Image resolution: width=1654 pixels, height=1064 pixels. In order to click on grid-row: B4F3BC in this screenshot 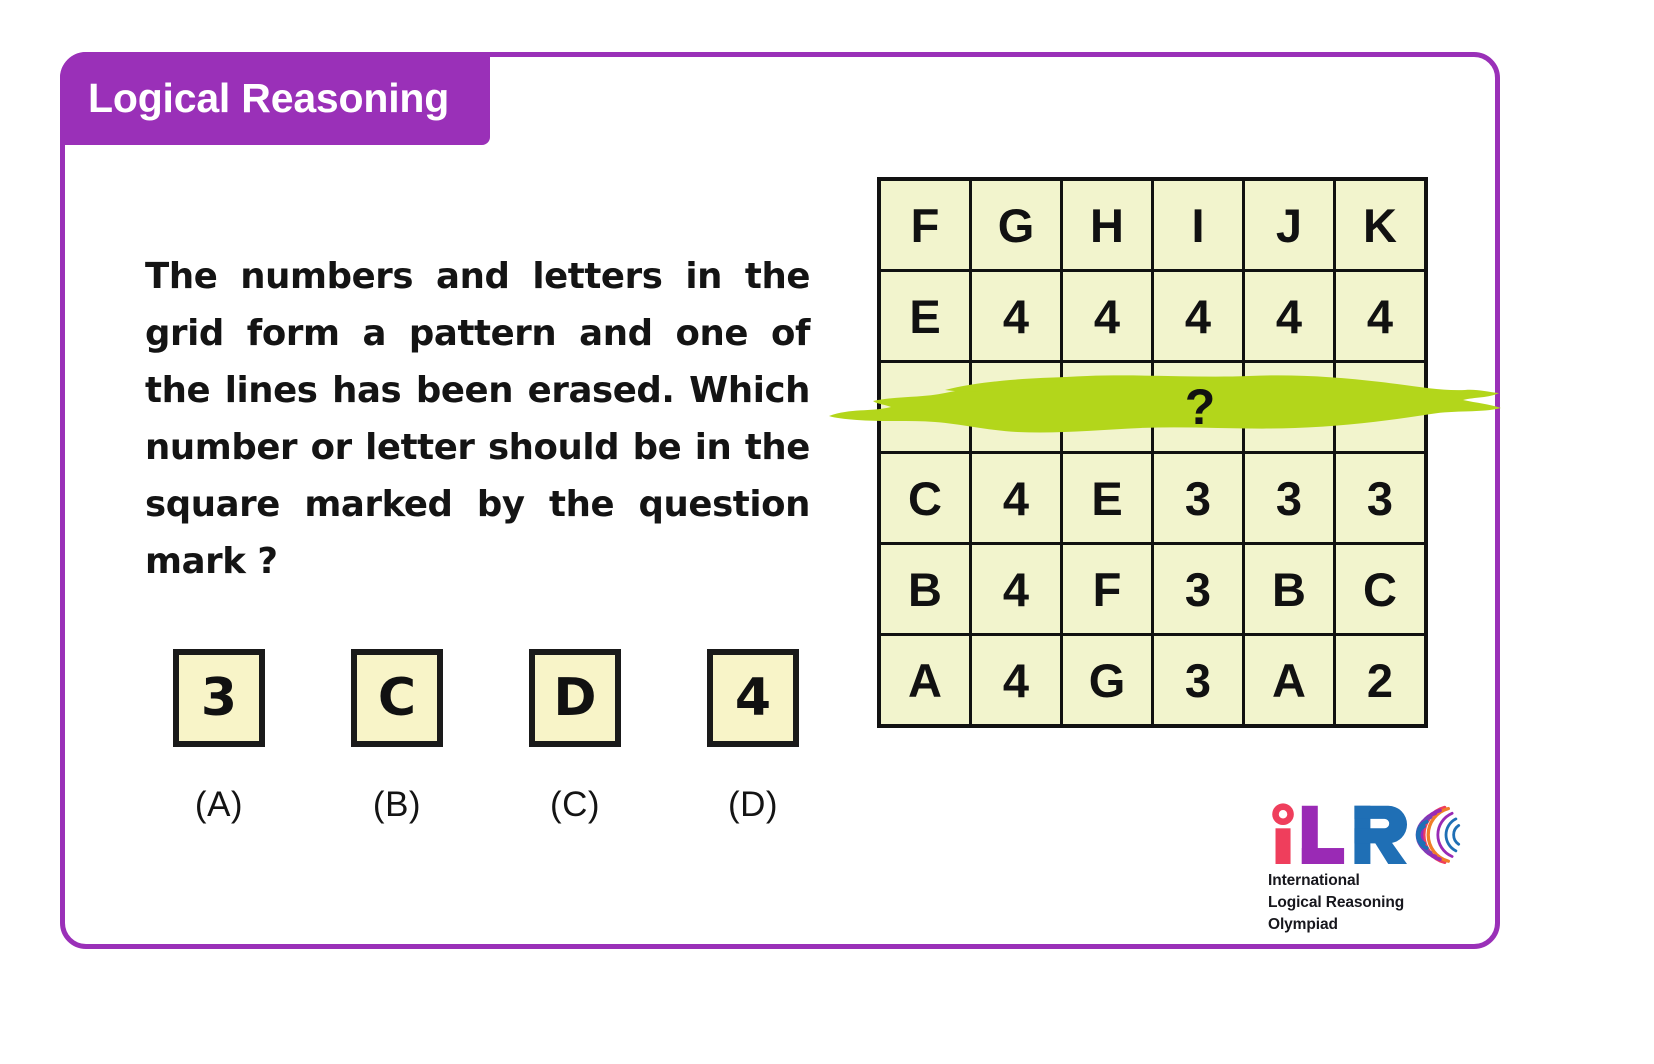, I will do `click(1152, 589)`.